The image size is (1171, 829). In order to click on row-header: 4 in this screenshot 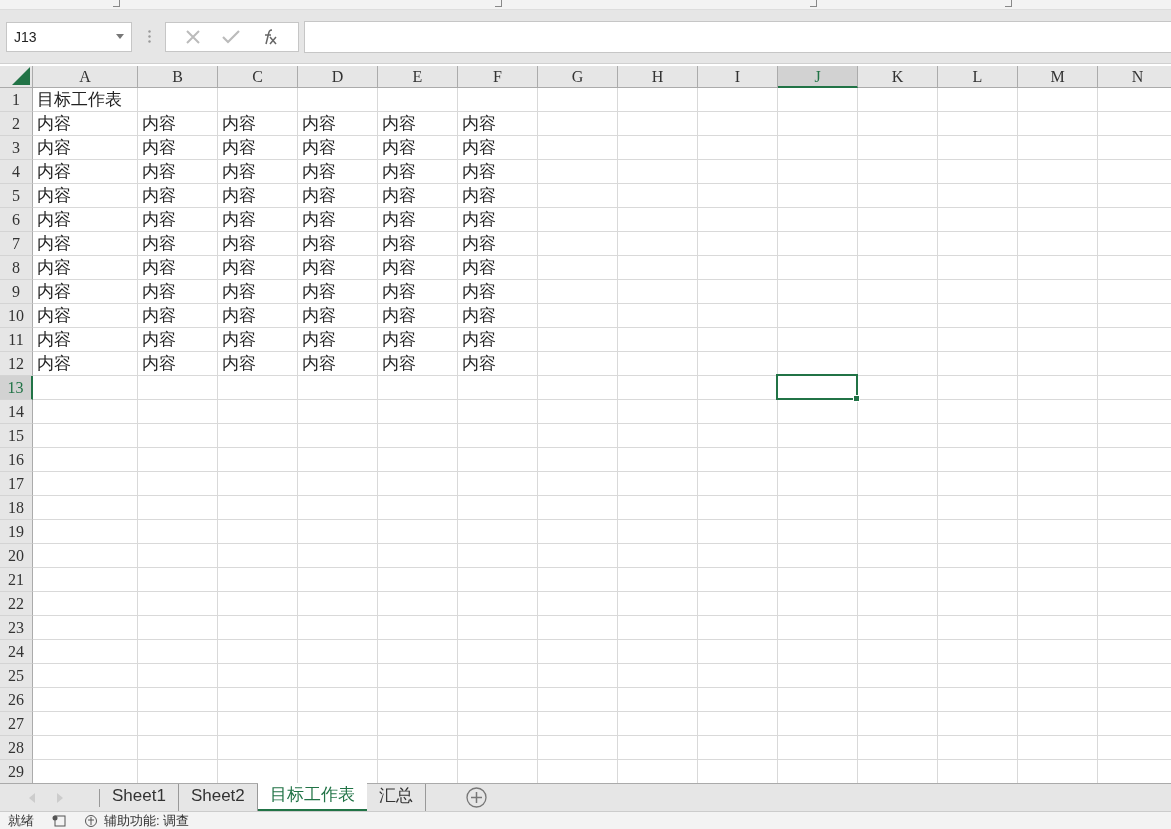, I will do `click(16, 172)`.